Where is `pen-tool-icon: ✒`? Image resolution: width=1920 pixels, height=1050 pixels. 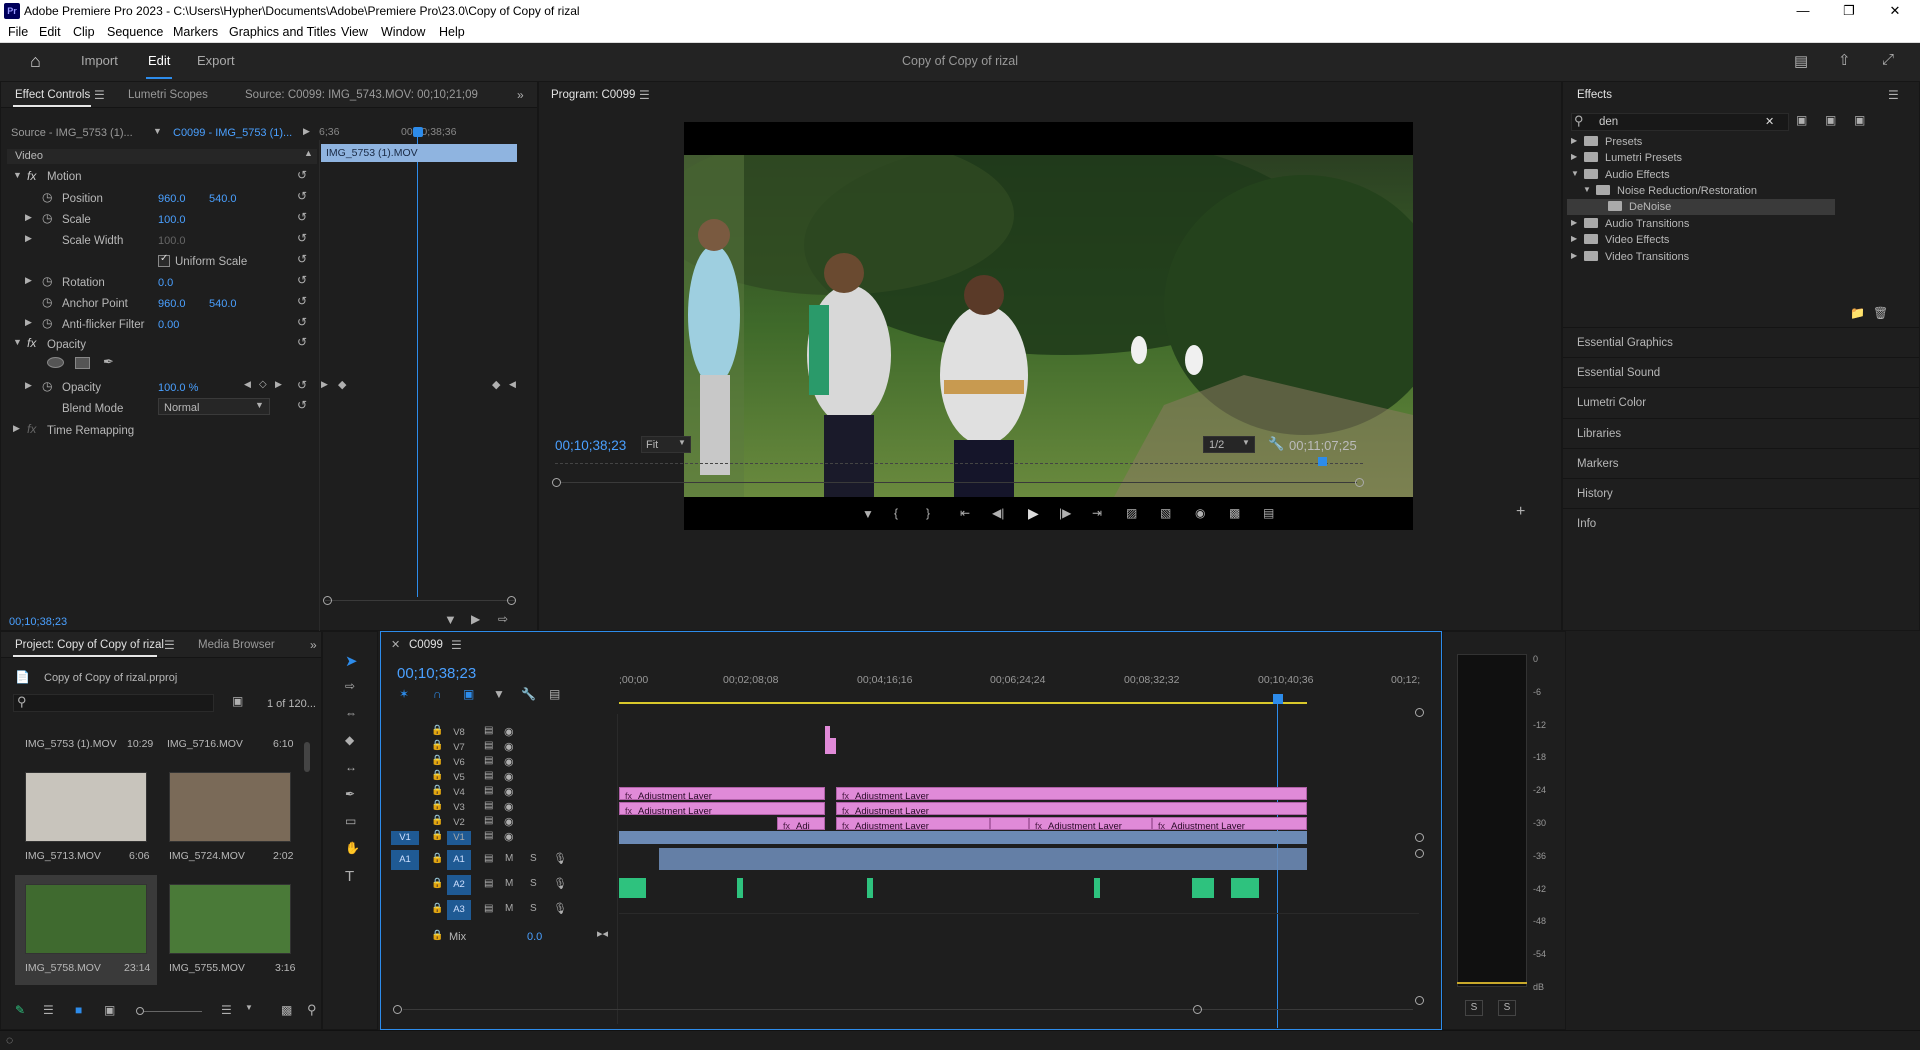
pen-tool-icon: ✒ is located at coordinates (350, 794).